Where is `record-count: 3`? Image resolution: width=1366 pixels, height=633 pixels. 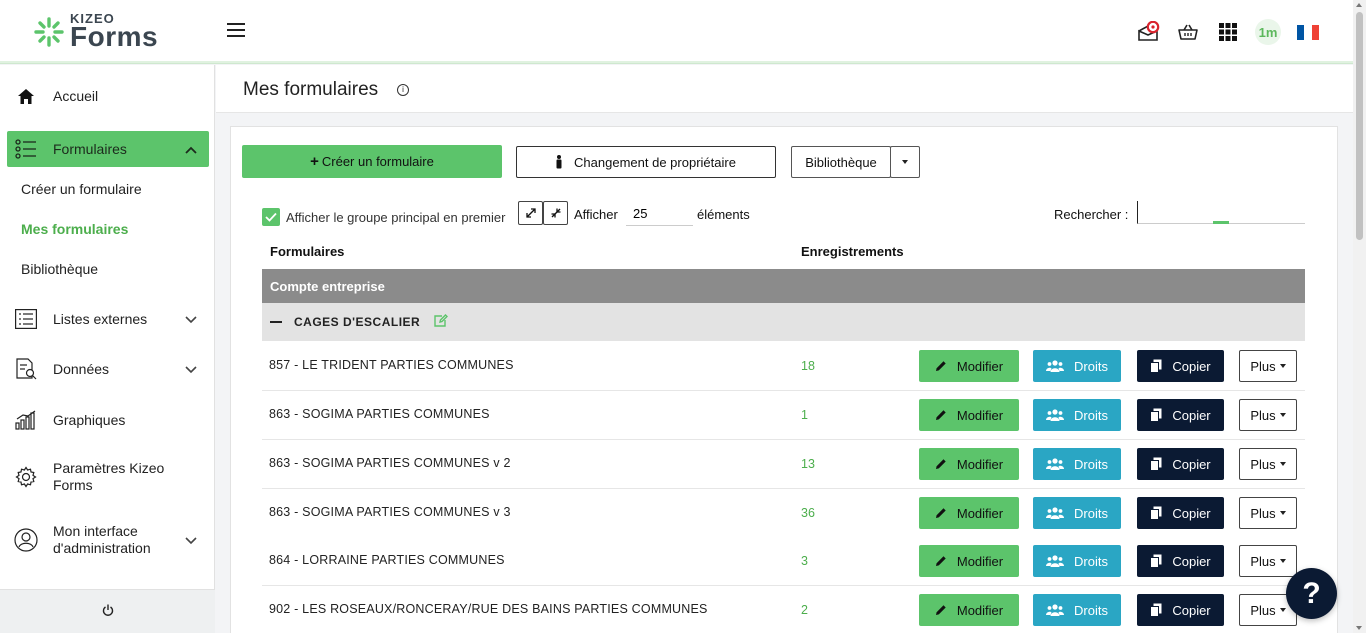 record-count: 3 is located at coordinates (804, 561).